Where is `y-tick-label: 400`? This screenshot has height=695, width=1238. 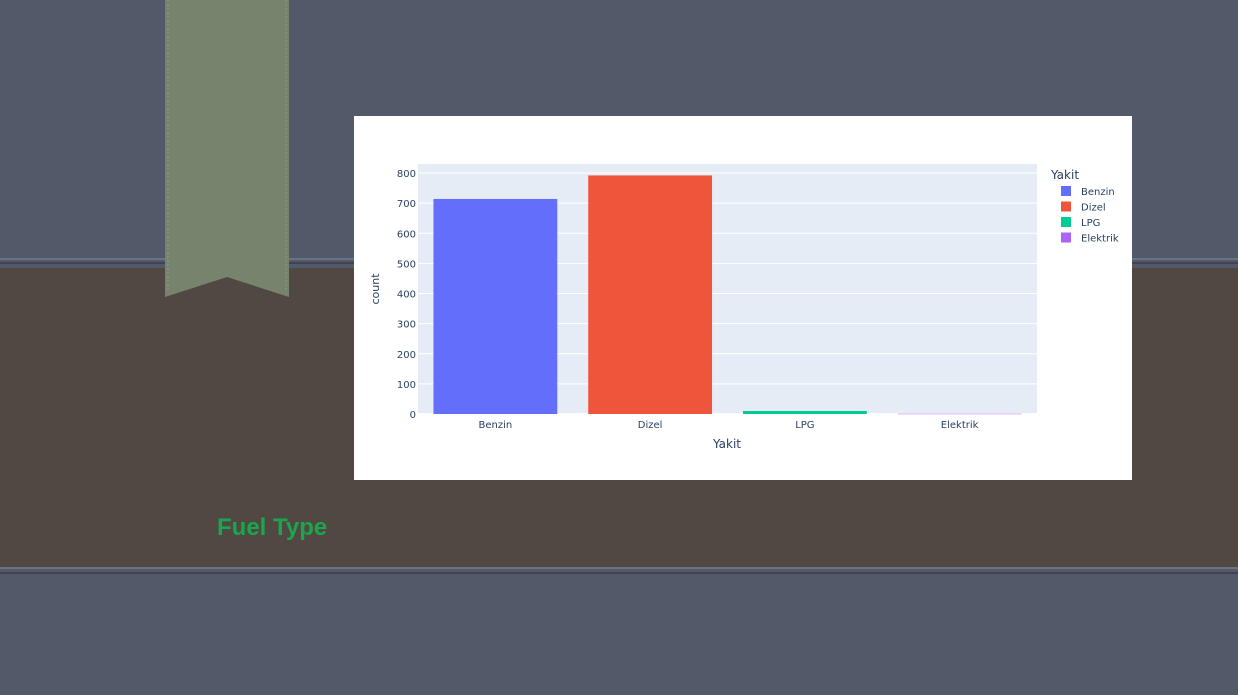
y-tick-label: 400 is located at coordinates (406, 295).